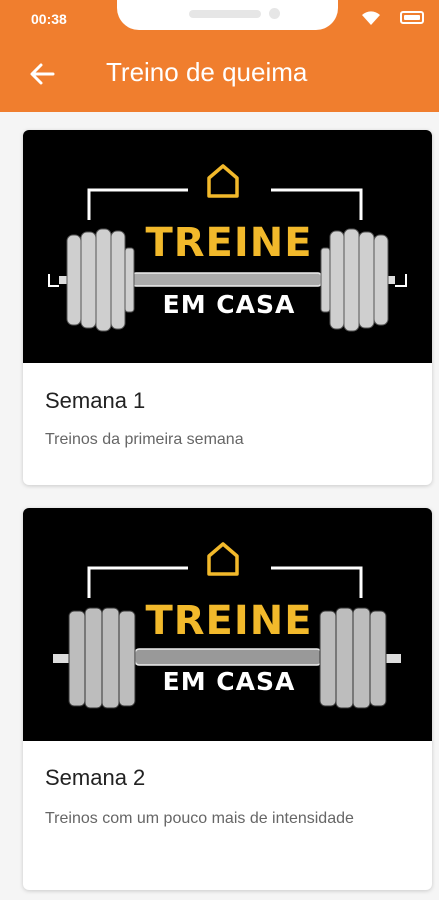  Describe the element at coordinates (199, 818) in the screenshot. I see `card-subtitle: Treinos com um pouco mais de intensidade` at that location.